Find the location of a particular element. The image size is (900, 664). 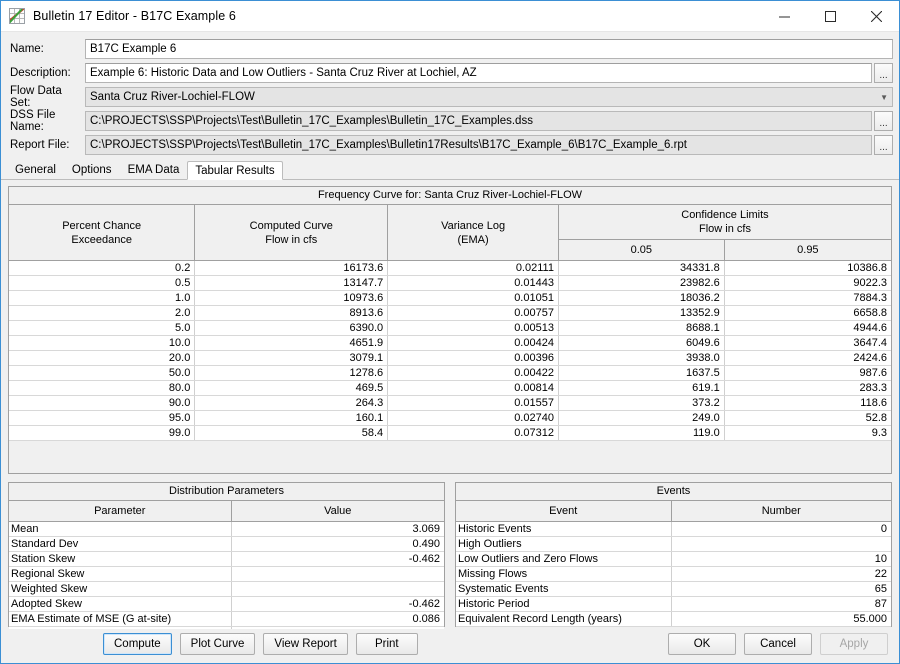

table-row: 0.5 13147.7 0.01443 23982.6 9022.3 is located at coordinates (450, 283).